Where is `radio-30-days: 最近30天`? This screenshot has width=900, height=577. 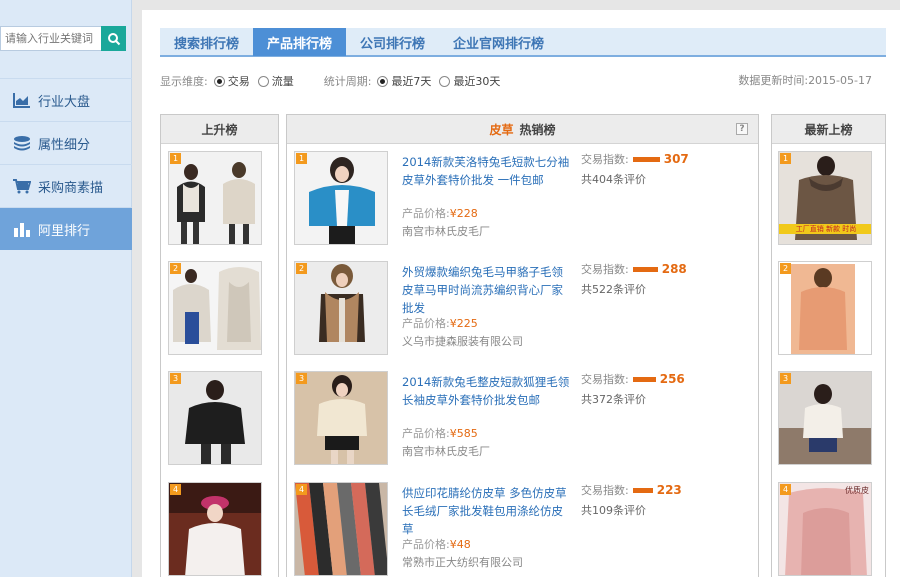
radio-30-days: 最近30天 is located at coordinates (469, 81).